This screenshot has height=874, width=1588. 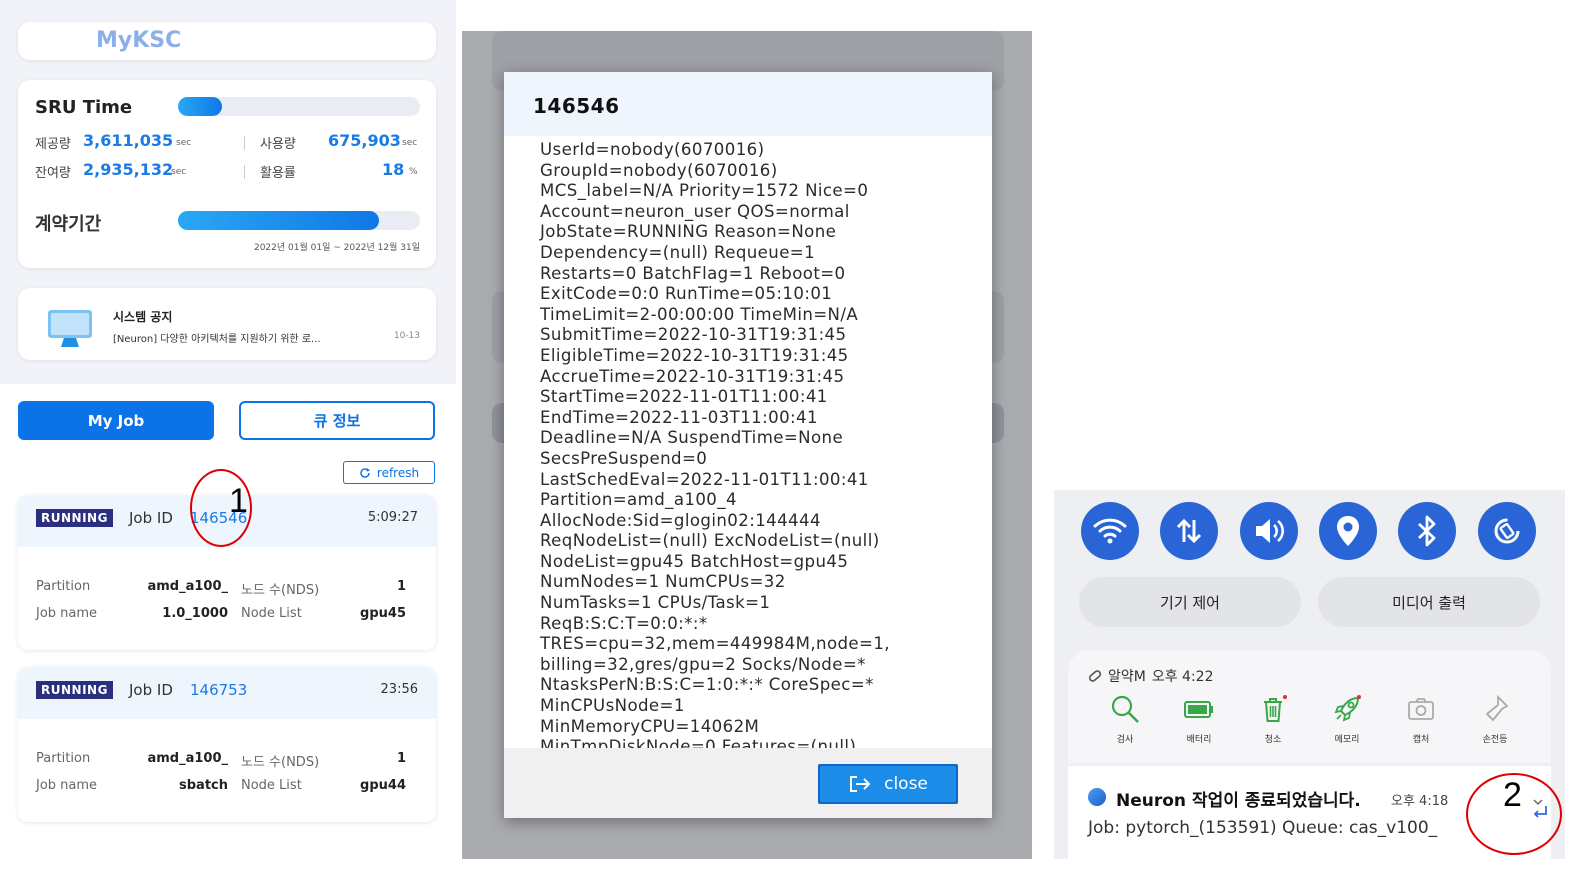 I want to click on alyac-notification: 알약M 오후 4:22 검사 배터리 청소 메모리 캡처 손전등, so click(x=1309, y=706).